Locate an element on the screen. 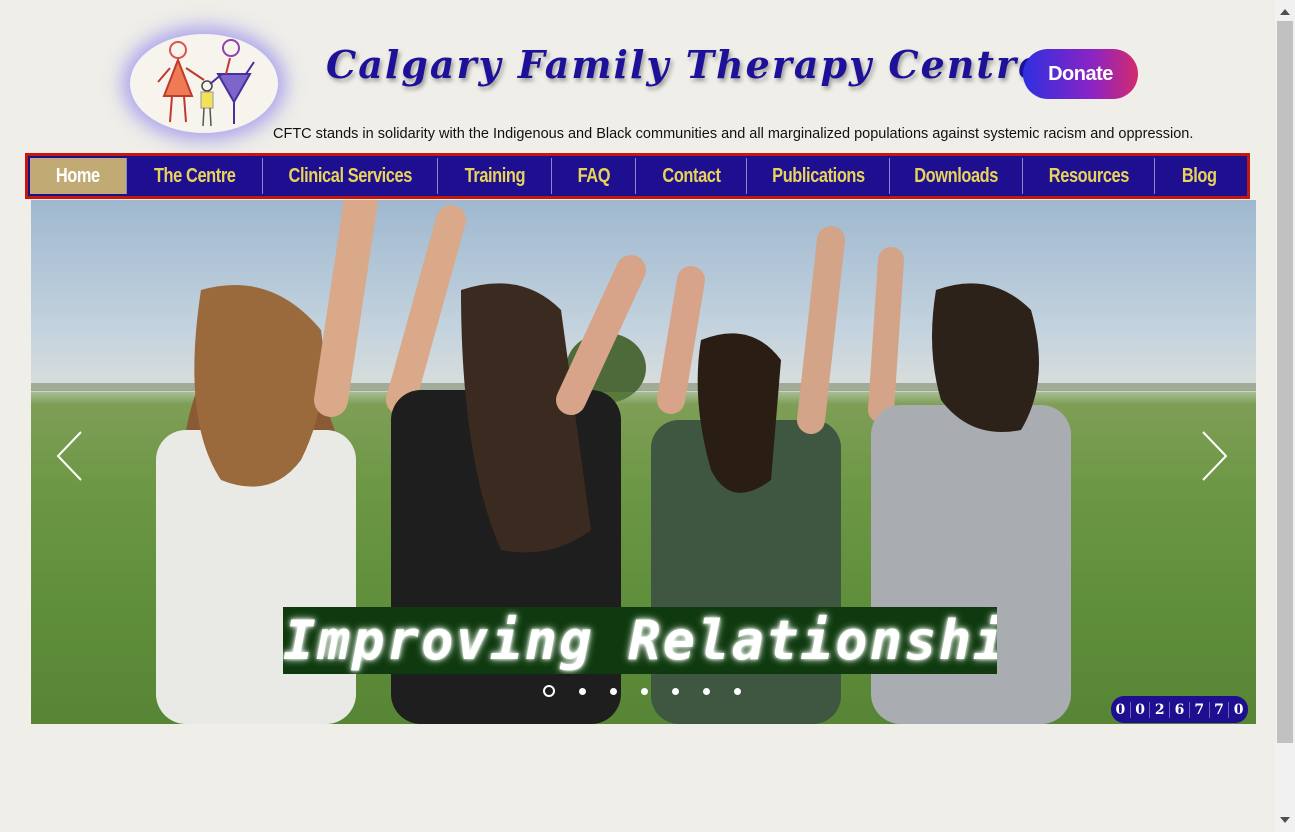 The width and height of the screenshot is (1295, 832). nav-item-home: Home is located at coordinates (78, 176).